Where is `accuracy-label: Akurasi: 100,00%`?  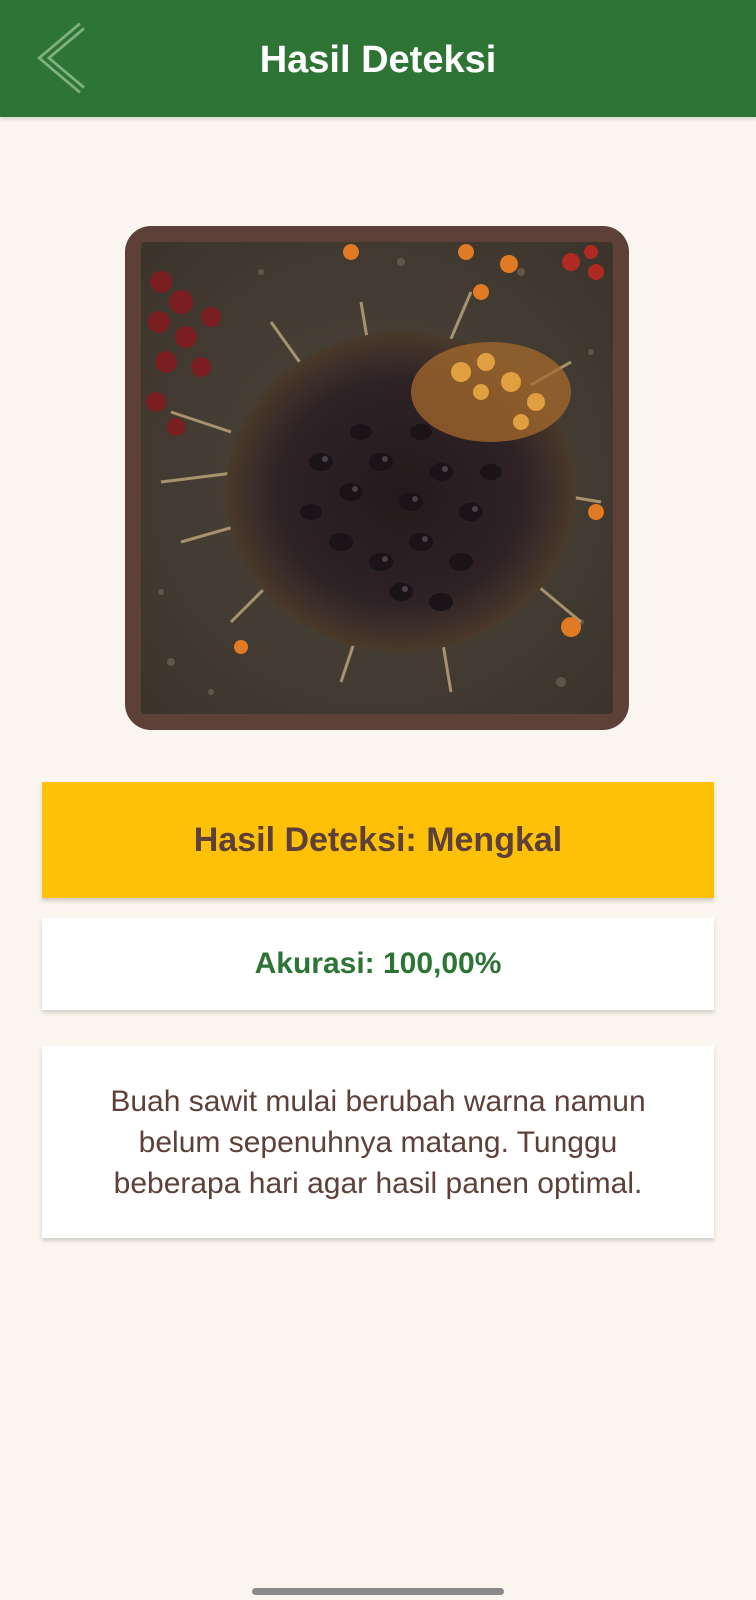
accuracy-label: Akurasi: 100,00% is located at coordinates (378, 963).